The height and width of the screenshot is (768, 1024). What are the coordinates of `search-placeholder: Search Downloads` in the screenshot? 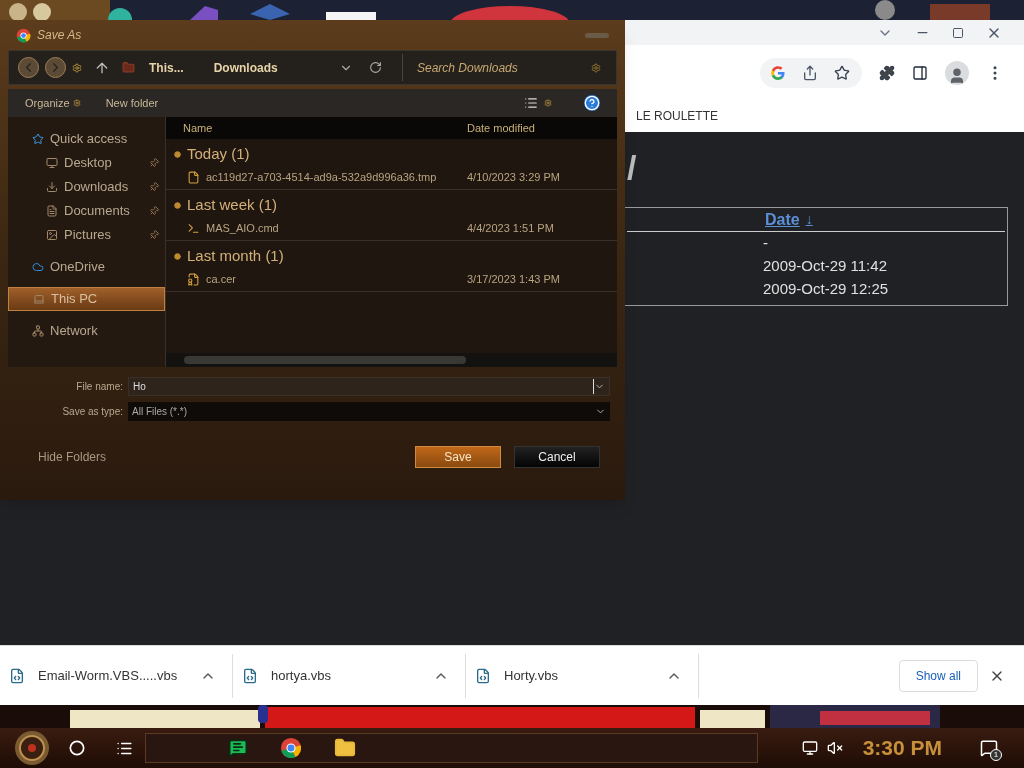 It's located at (468, 68).